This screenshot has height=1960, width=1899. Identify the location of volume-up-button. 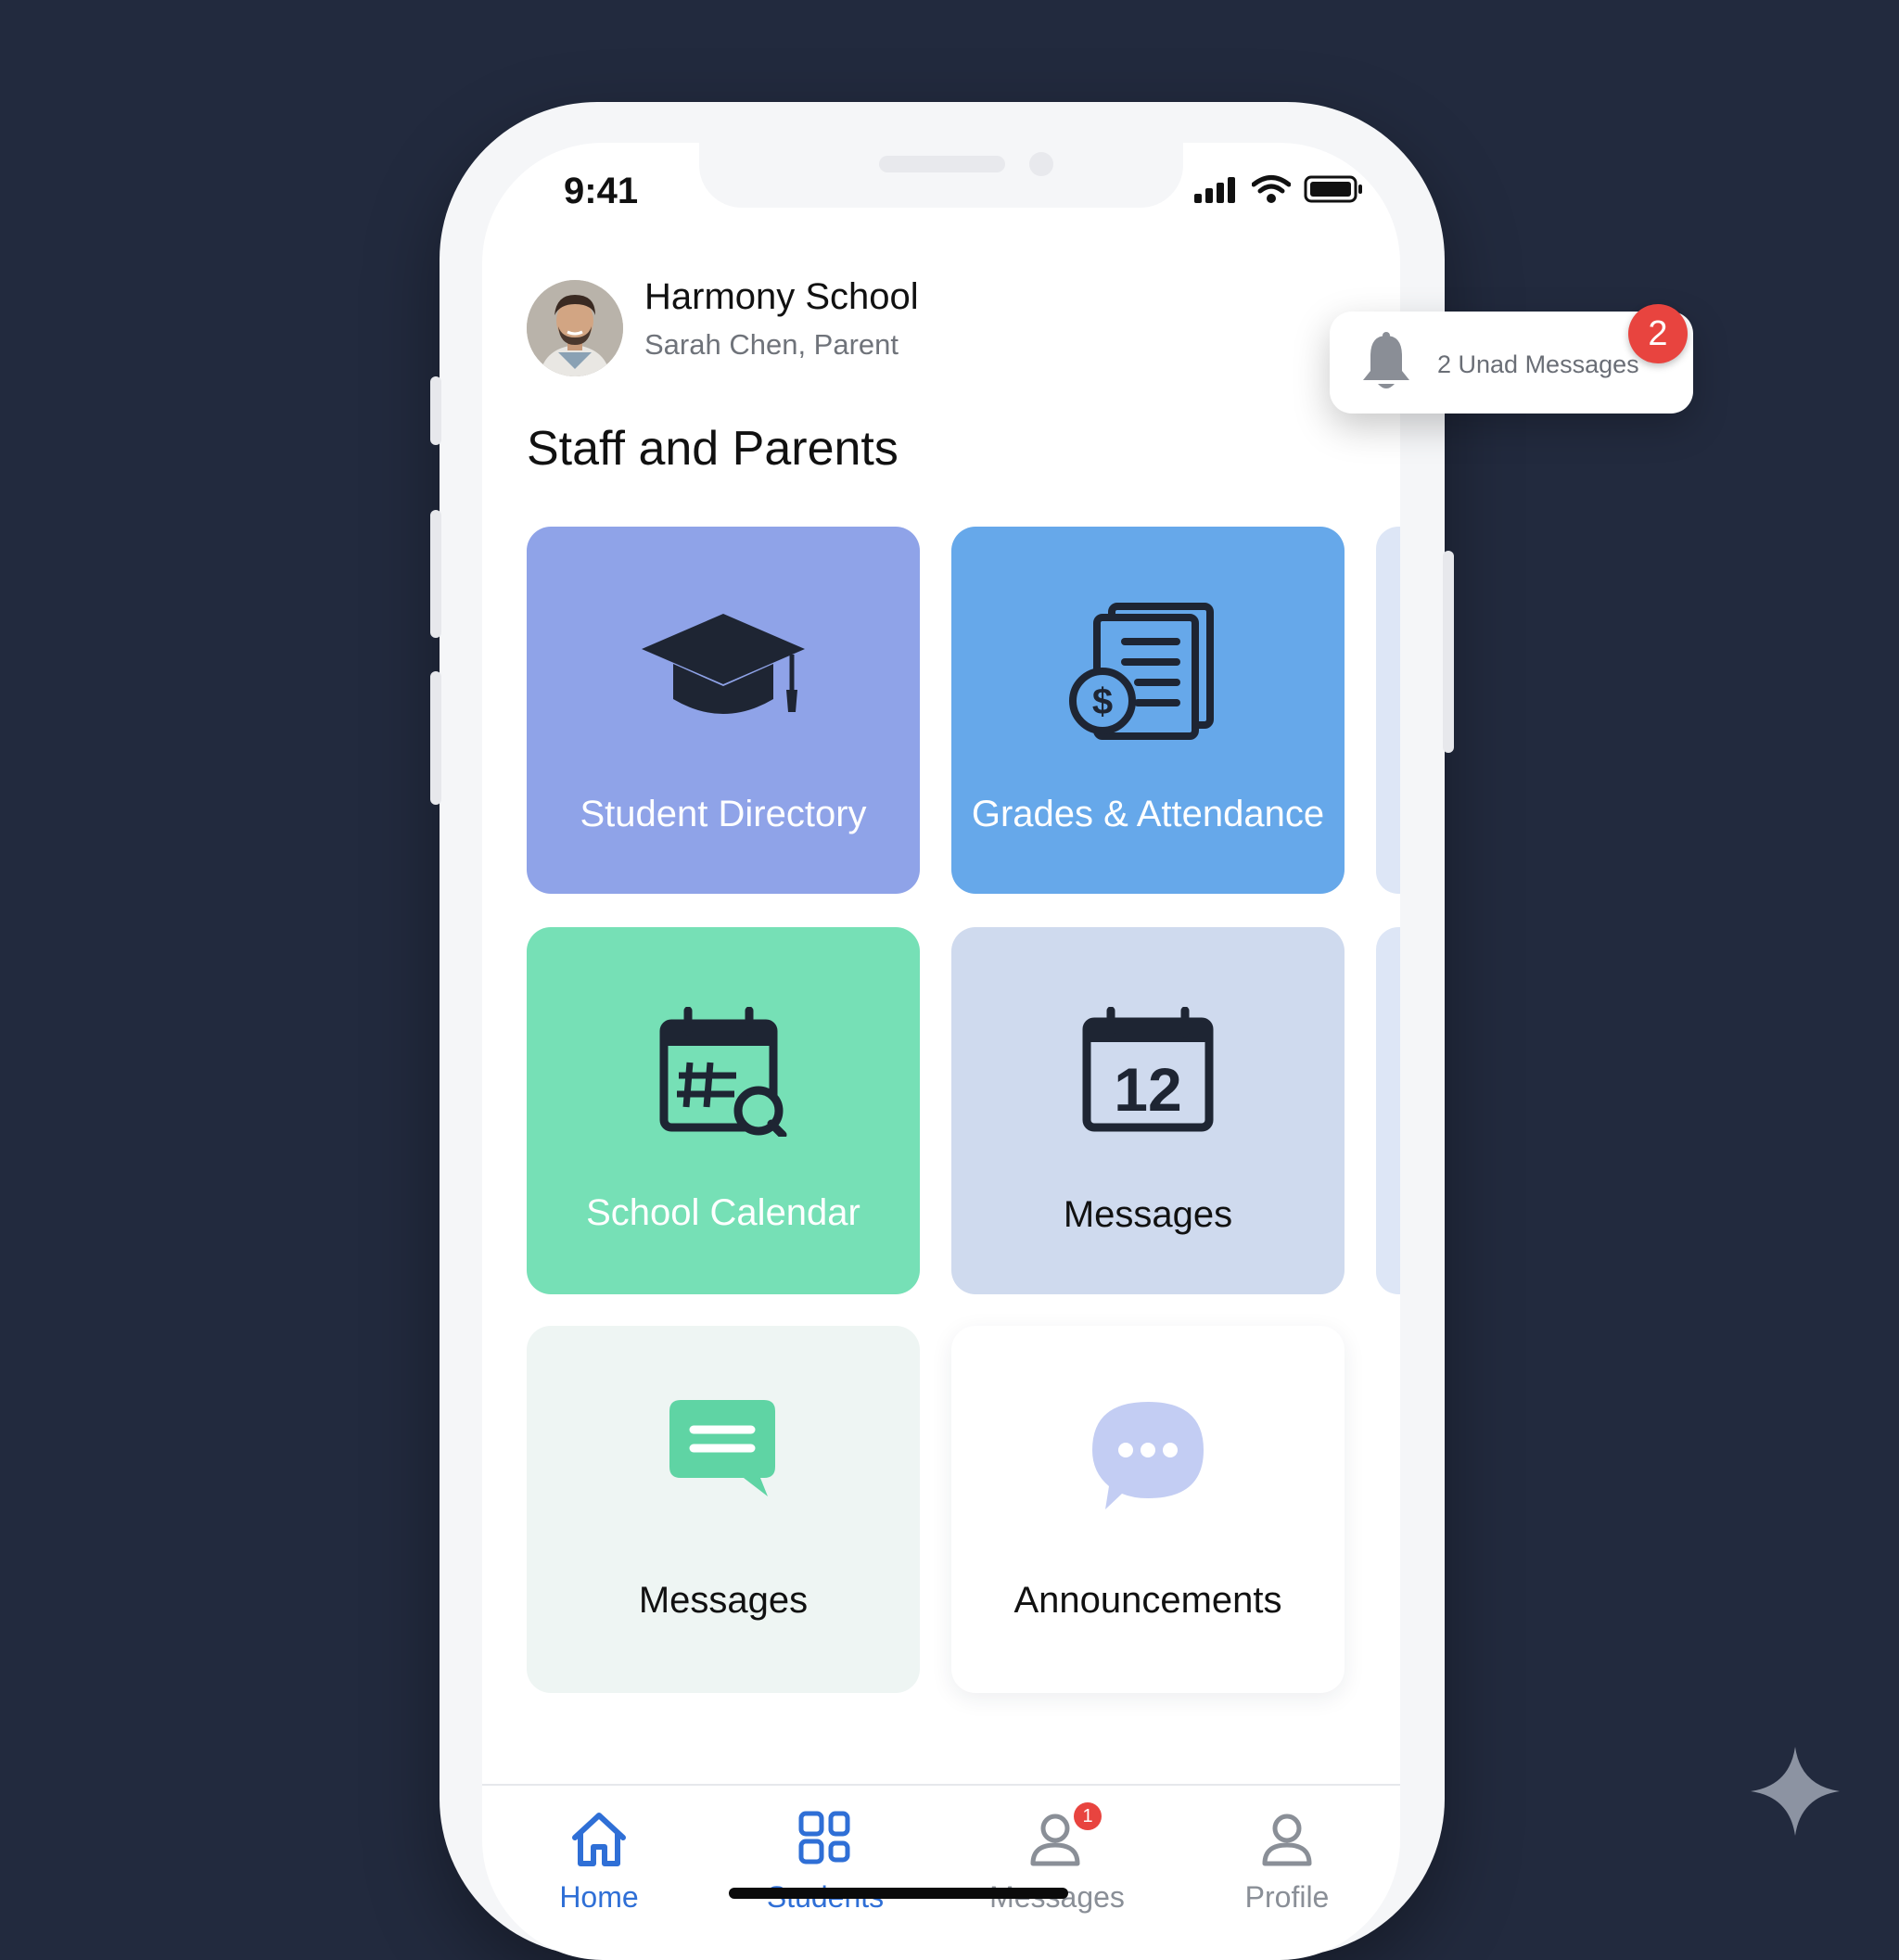
(435, 574).